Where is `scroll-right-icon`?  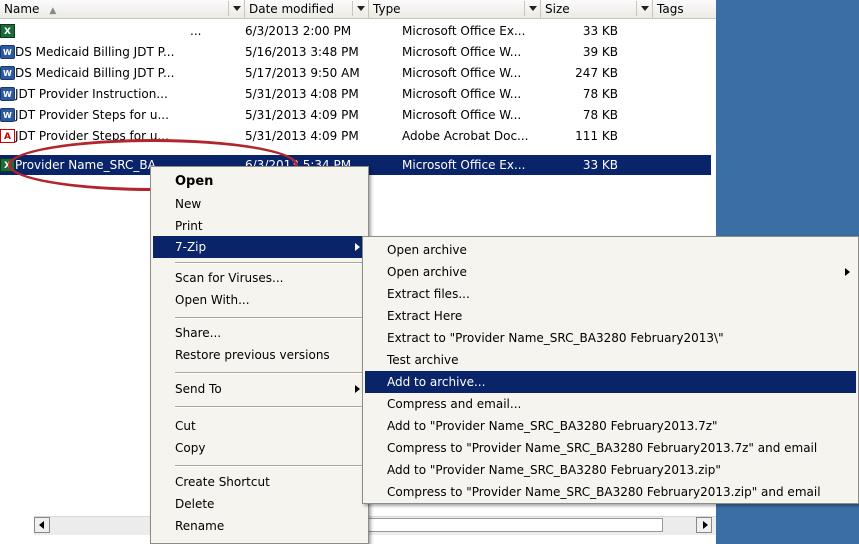 scroll-right-icon is located at coordinates (704, 525).